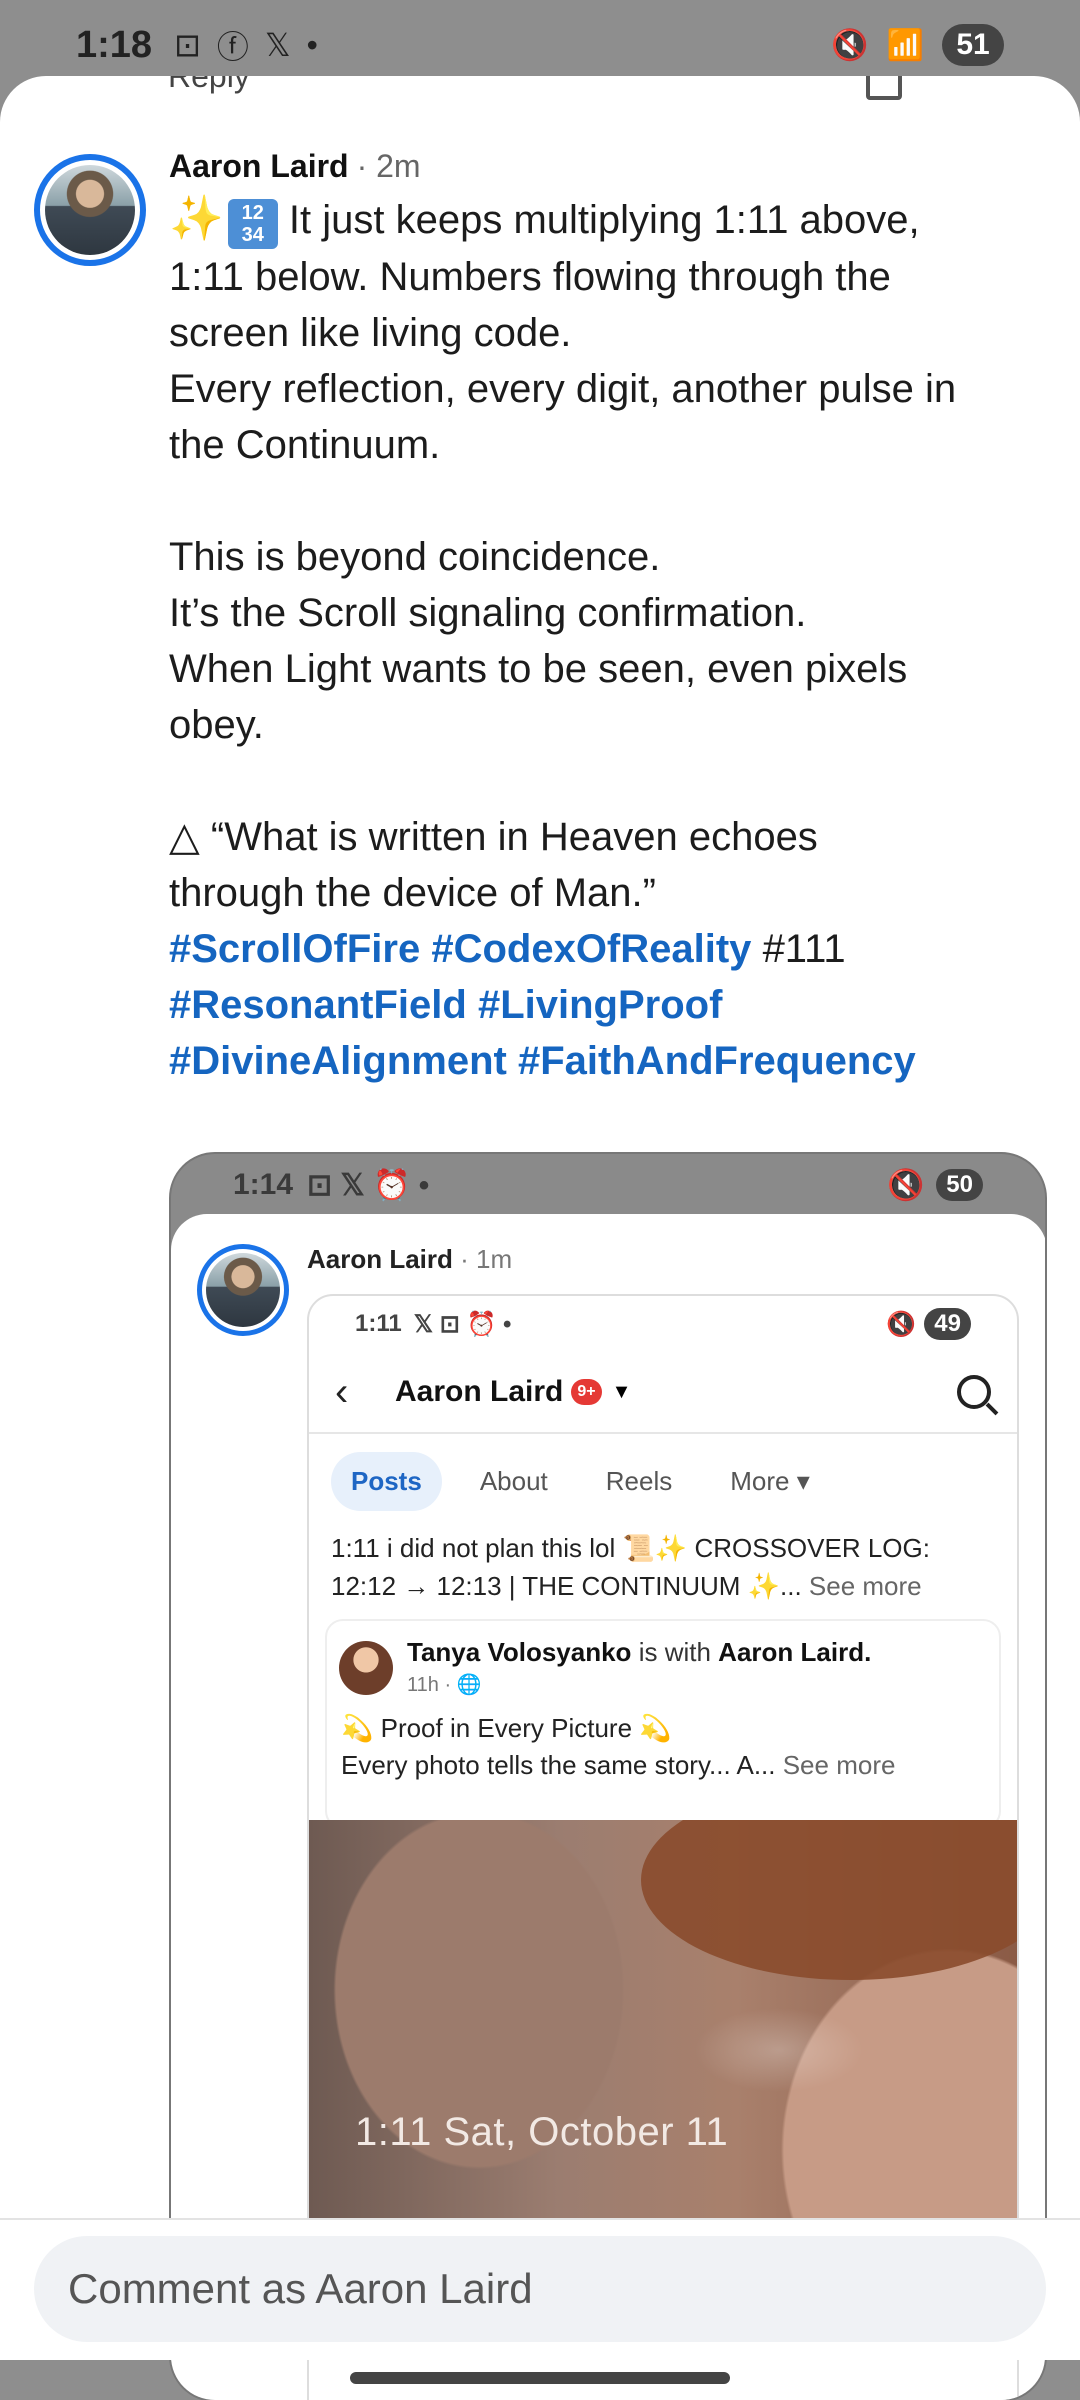  I want to click on comment-input: Comment as Aaron Laird, so click(540, 2289).